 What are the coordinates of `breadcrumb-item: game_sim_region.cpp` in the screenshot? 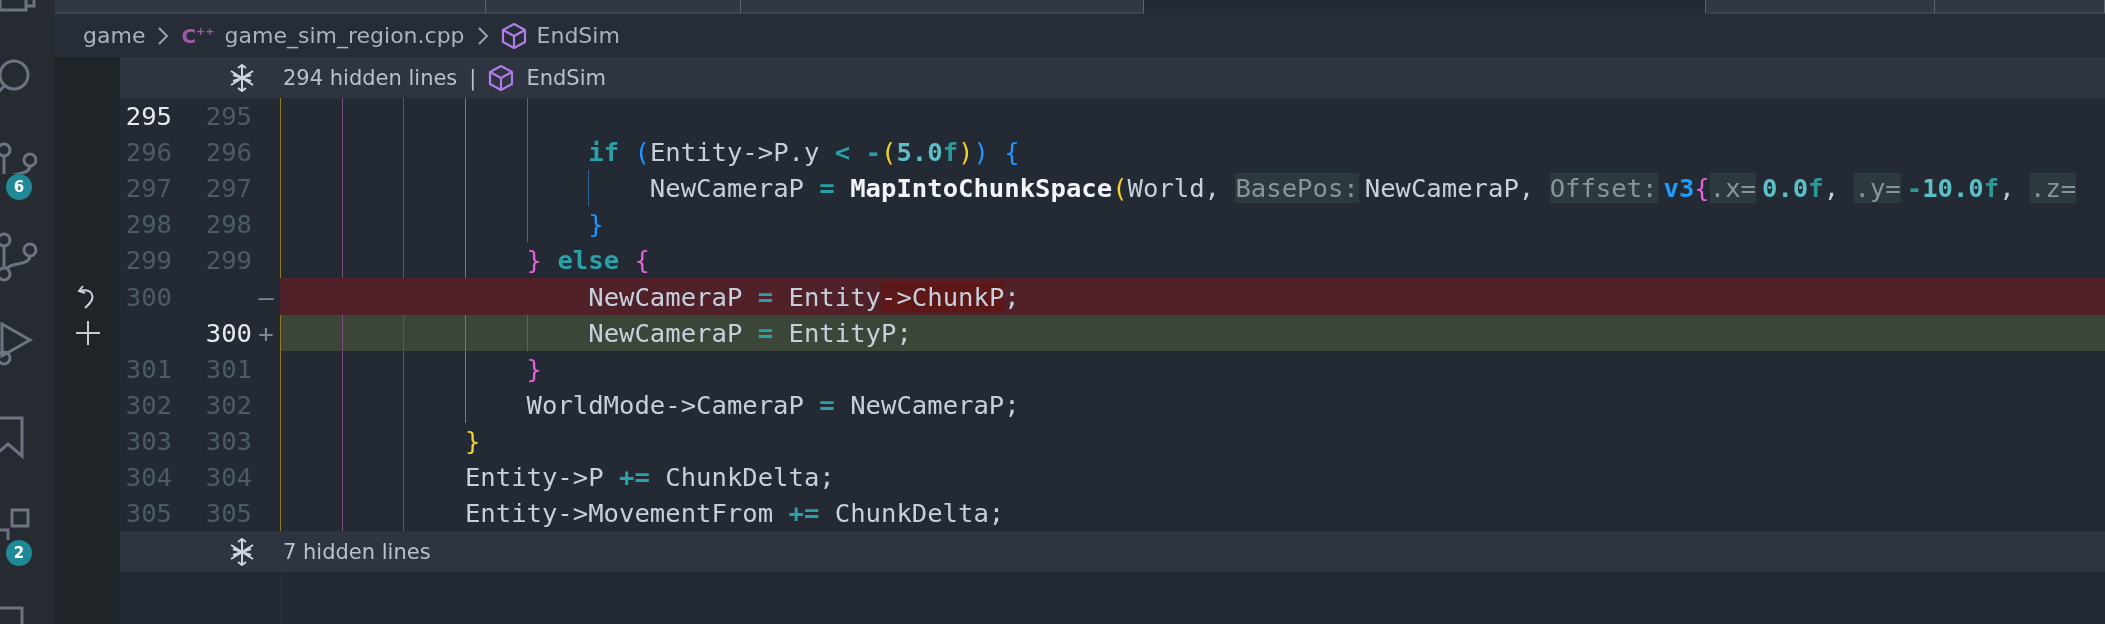 It's located at (344, 35).